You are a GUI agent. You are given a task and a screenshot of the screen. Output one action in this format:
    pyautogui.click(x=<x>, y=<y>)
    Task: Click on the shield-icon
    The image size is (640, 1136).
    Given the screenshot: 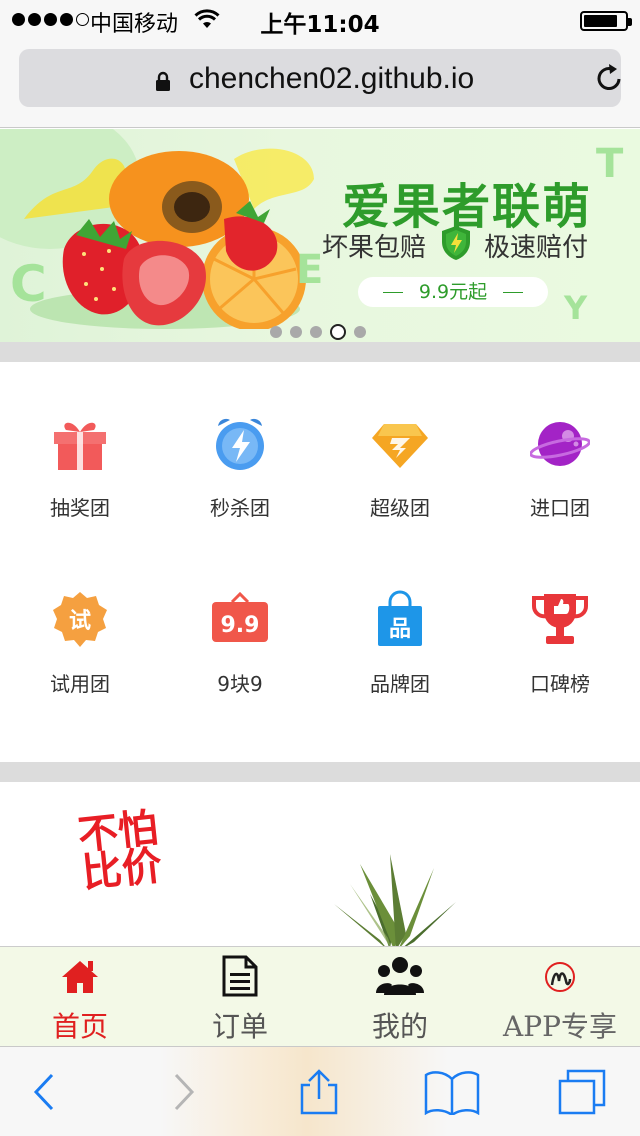 What is the action you would take?
    pyautogui.click(x=456, y=243)
    